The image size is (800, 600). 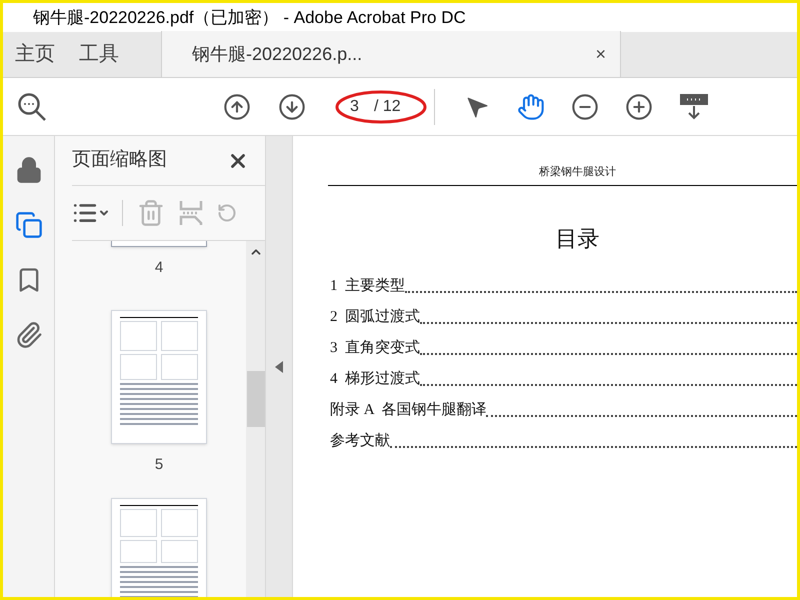 I want to click on scrollbar, so click(x=255, y=419).